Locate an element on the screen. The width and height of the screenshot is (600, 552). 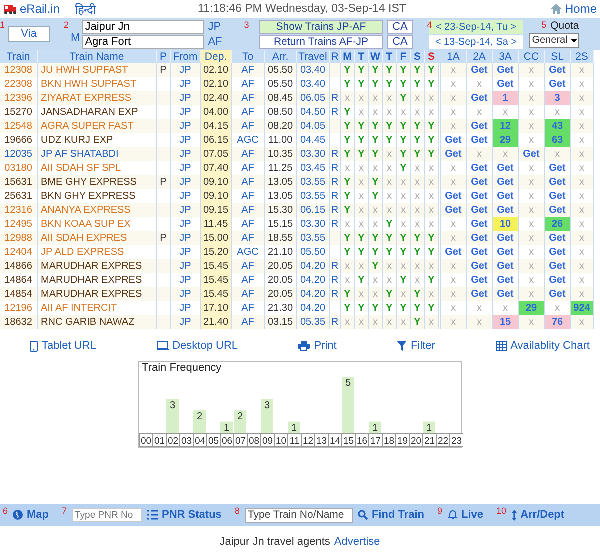
trains-button: Return Trains AF-JP is located at coordinates (321, 42).